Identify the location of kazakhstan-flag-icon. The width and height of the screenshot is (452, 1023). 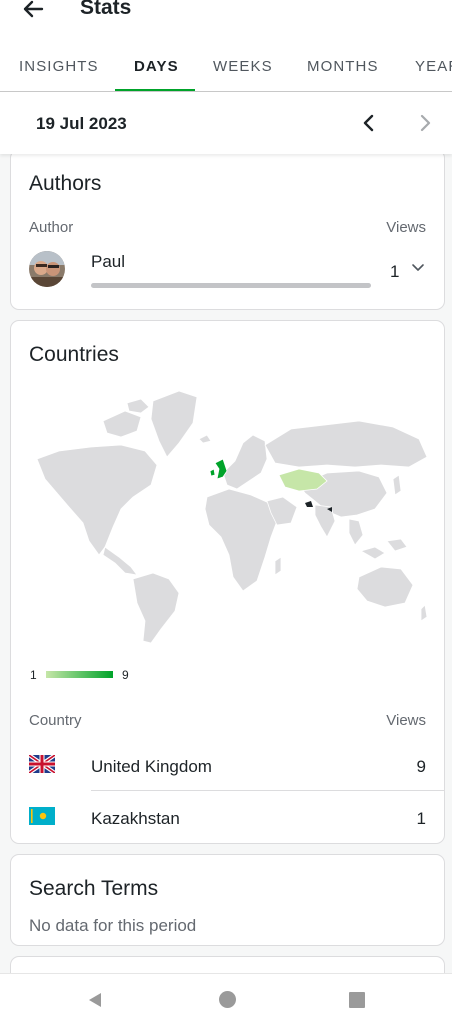
(42, 816).